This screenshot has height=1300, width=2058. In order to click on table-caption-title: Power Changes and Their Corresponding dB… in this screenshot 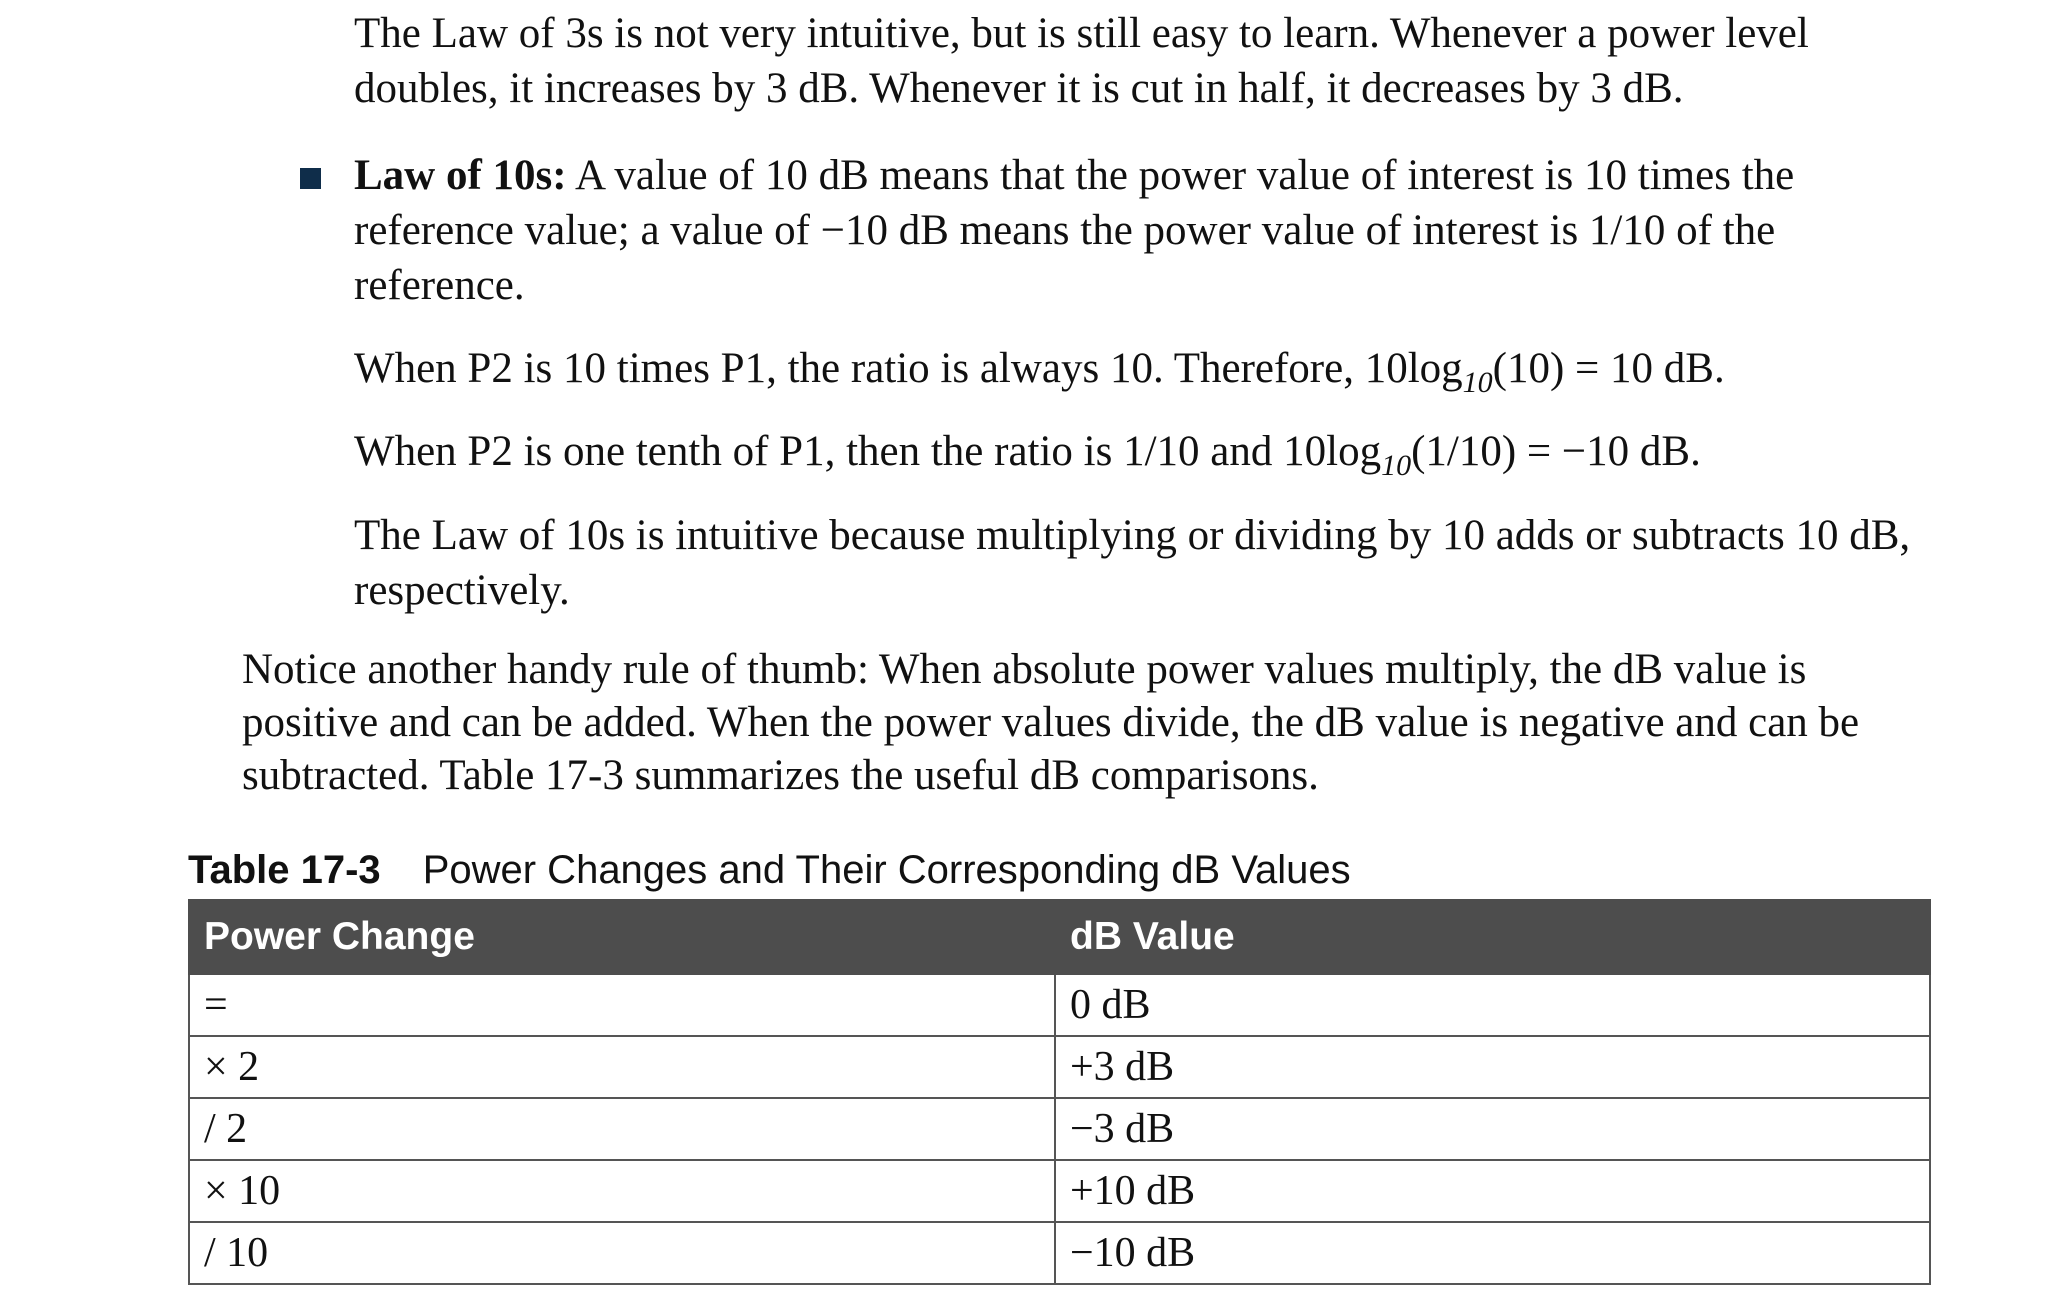, I will do `click(886, 870)`.